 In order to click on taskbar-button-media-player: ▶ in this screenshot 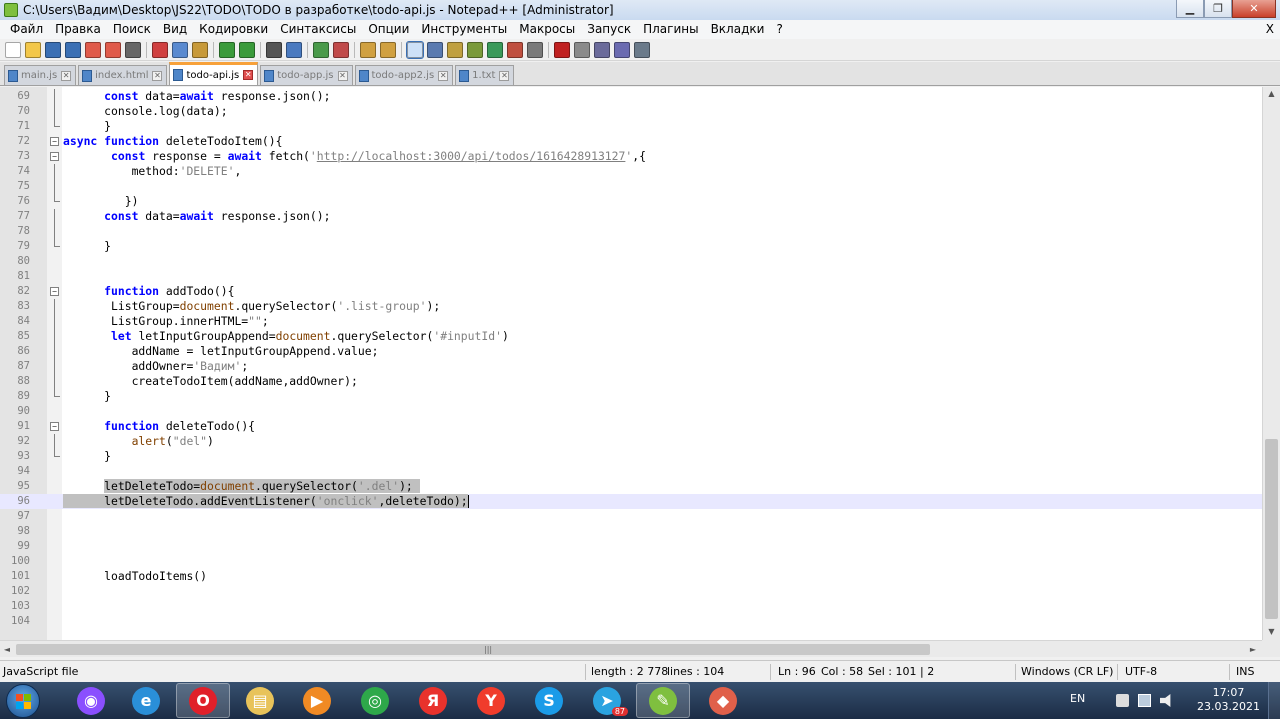, I will do `click(317, 700)`.